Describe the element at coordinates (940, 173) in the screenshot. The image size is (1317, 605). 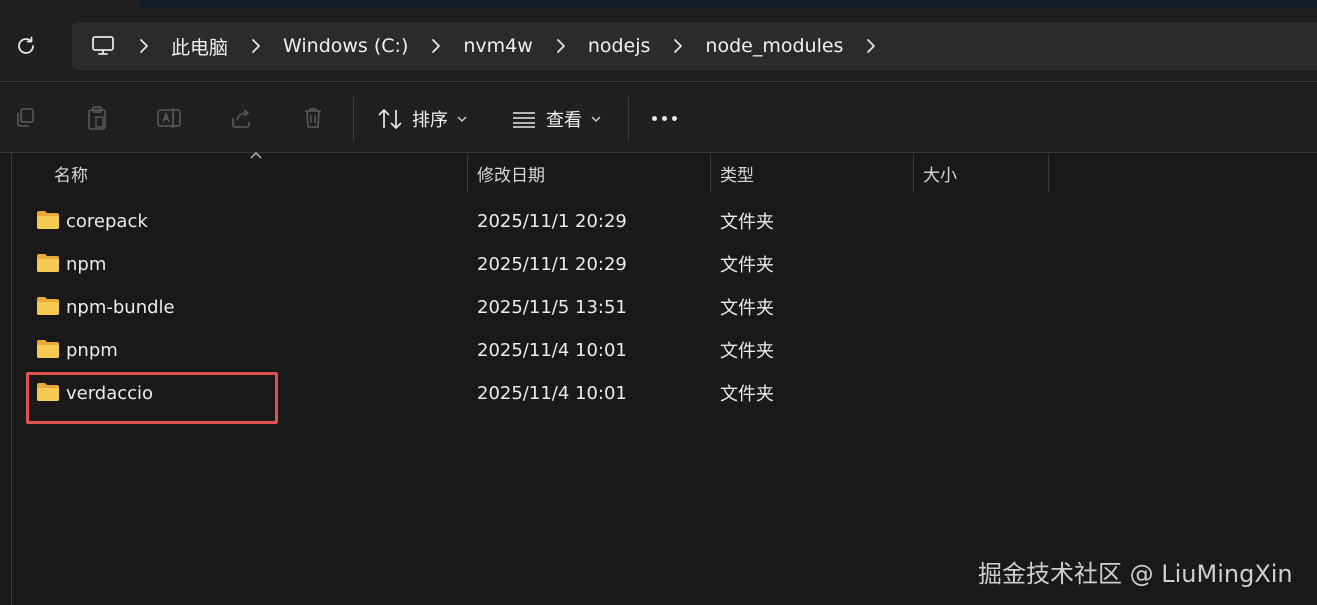
I see `column-size: 大小` at that location.